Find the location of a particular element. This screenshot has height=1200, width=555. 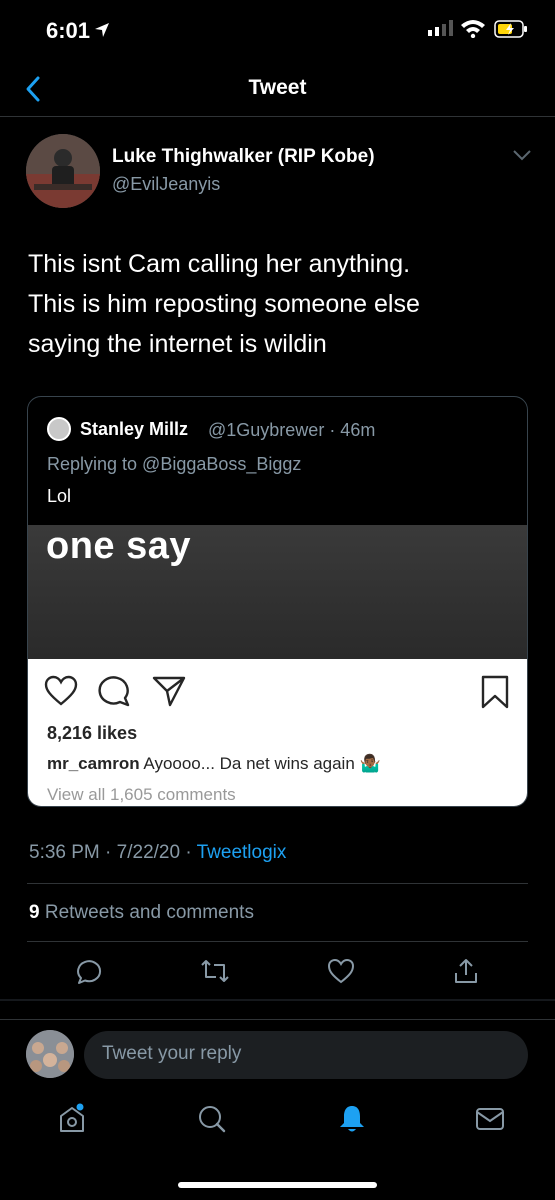

bookmark-icon is located at coordinates (495, 692).